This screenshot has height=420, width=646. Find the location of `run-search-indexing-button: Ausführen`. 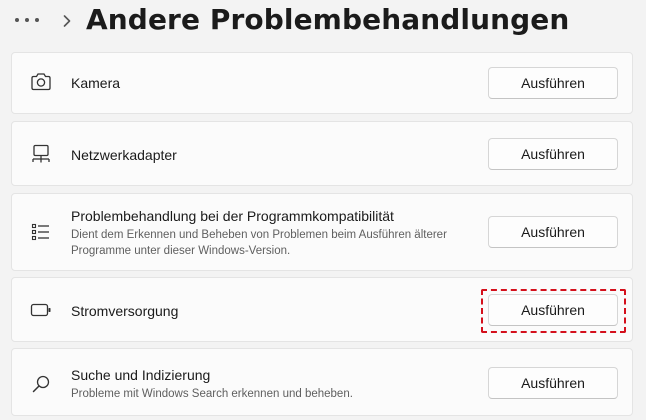

run-search-indexing-button: Ausführen is located at coordinates (553, 383).